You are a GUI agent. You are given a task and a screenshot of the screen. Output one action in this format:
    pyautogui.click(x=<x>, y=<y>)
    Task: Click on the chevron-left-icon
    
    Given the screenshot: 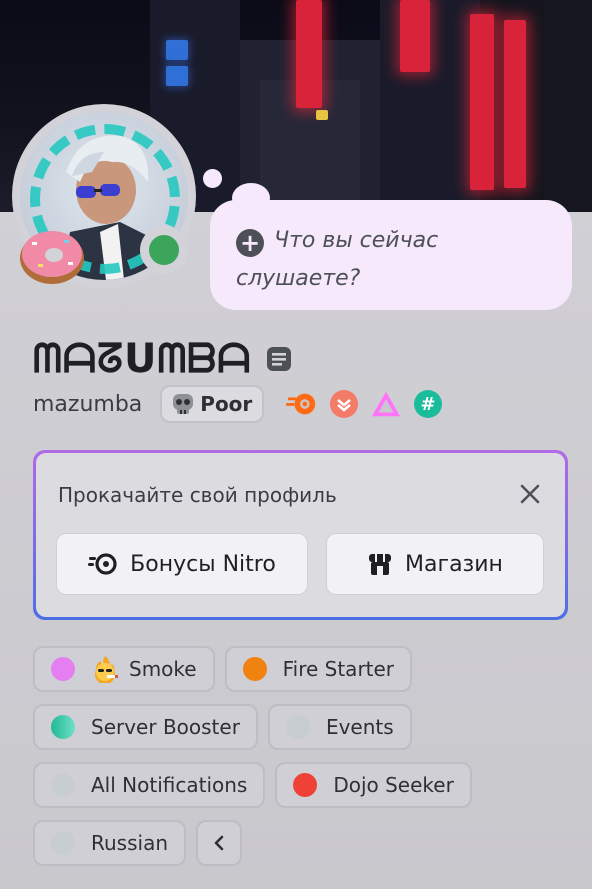 What is the action you would take?
    pyautogui.click(x=219, y=843)
    